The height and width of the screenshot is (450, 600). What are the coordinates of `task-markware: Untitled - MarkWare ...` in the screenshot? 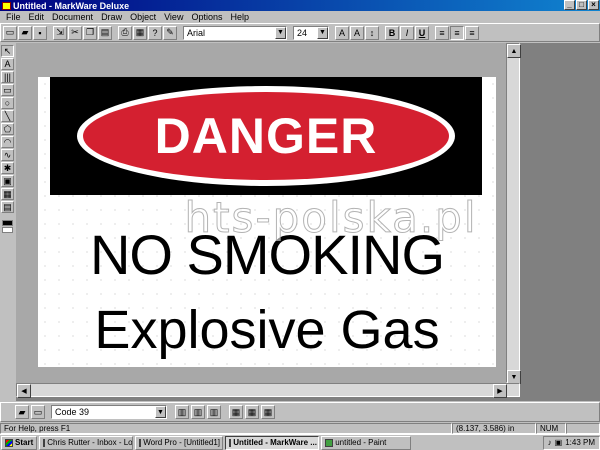 It's located at (272, 442).